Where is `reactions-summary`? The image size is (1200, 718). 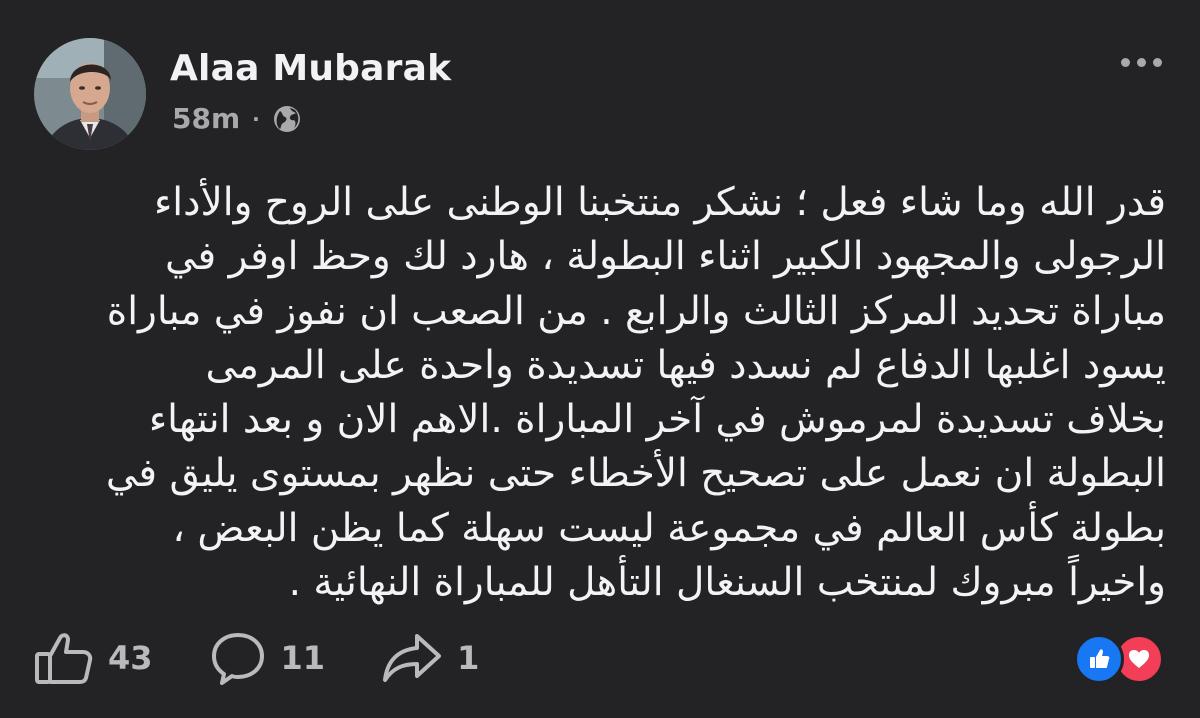 reactions-summary is located at coordinates (1120, 659).